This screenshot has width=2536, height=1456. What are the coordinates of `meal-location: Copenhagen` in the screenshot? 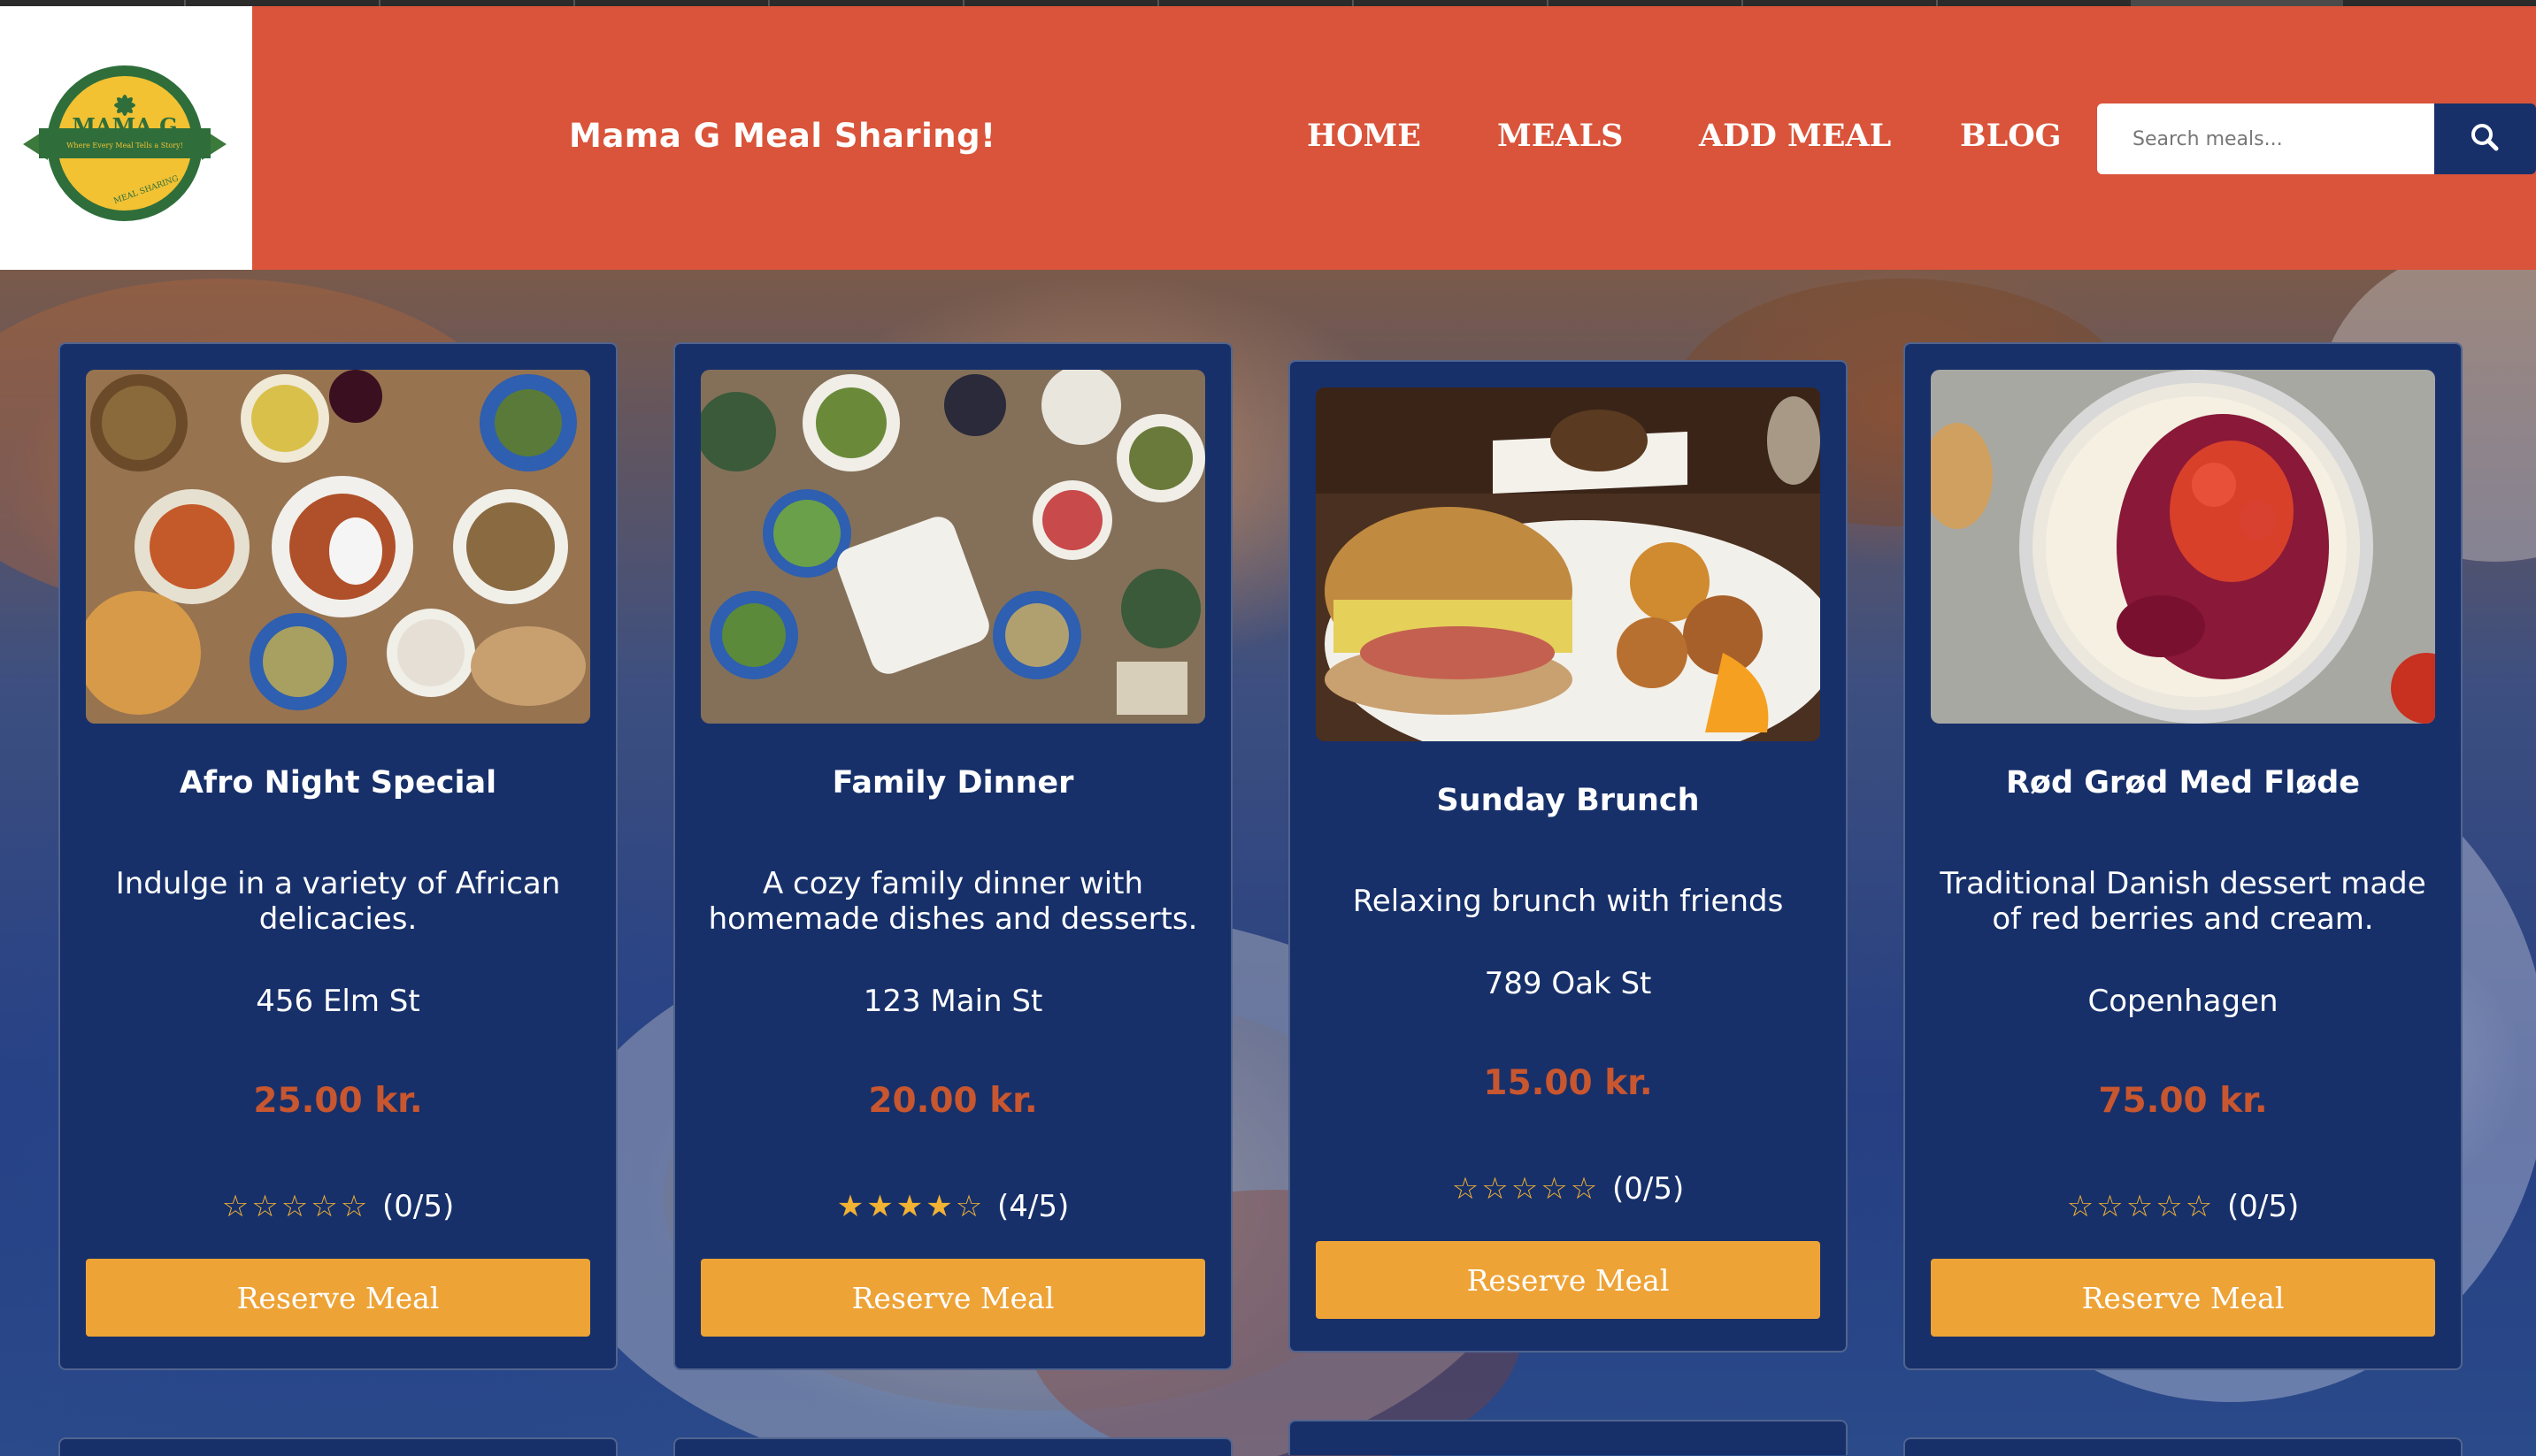 It's located at (2183, 1001).